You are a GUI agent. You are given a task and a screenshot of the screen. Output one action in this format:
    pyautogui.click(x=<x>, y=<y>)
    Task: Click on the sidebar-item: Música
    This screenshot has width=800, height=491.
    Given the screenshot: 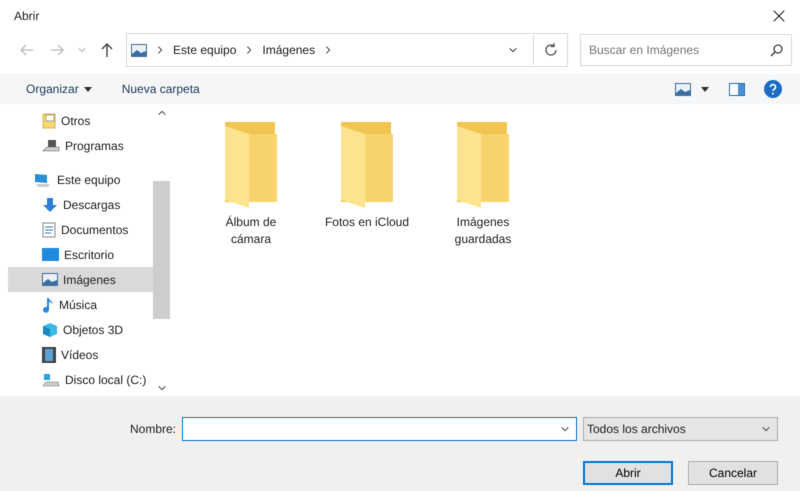 What is the action you would take?
    pyautogui.click(x=80, y=304)
    